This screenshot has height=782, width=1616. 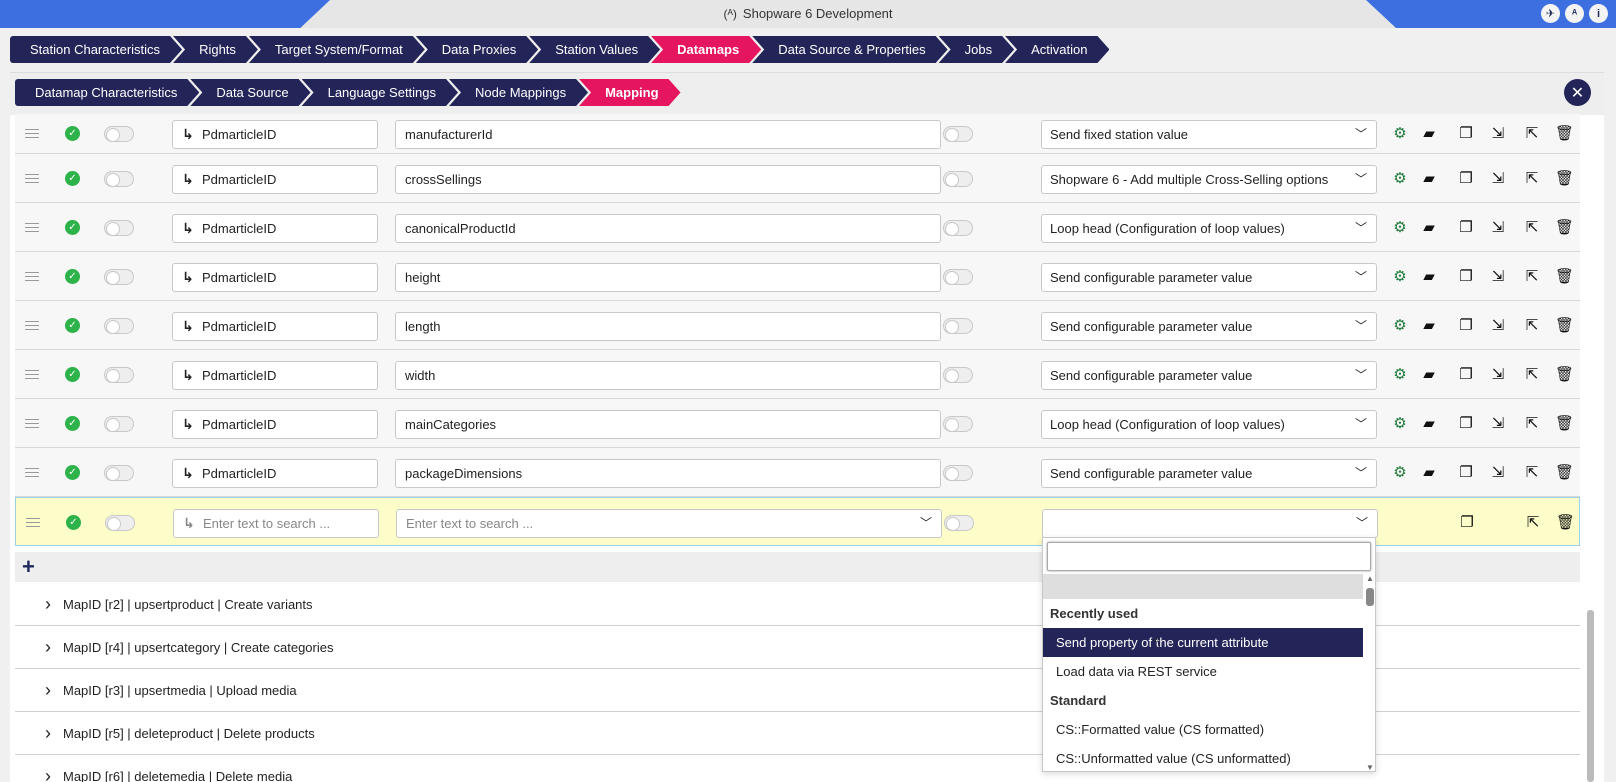 What do you see at coordinates (706, 49) in the screenshot?
I see `nav-tab-datamaps: Datamaps` at bounding box center [706, 49].